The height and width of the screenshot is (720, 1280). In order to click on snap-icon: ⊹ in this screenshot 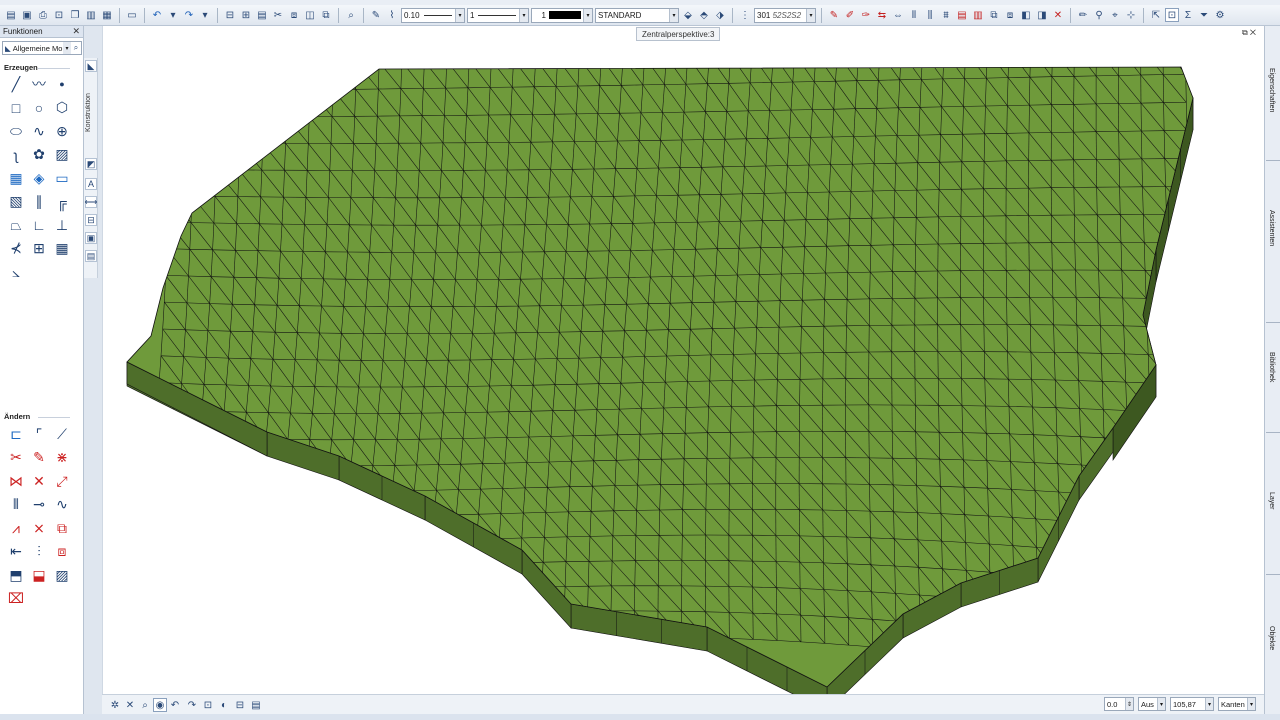, I will do `click(1131, 15)`.